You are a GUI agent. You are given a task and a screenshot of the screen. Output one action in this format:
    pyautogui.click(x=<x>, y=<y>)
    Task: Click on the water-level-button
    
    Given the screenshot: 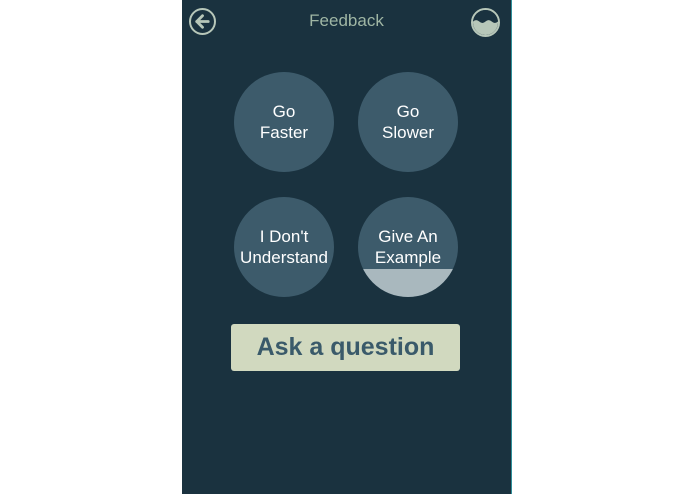 What is the action you would take?
    pyautogui.click(x=485, y=22)
    